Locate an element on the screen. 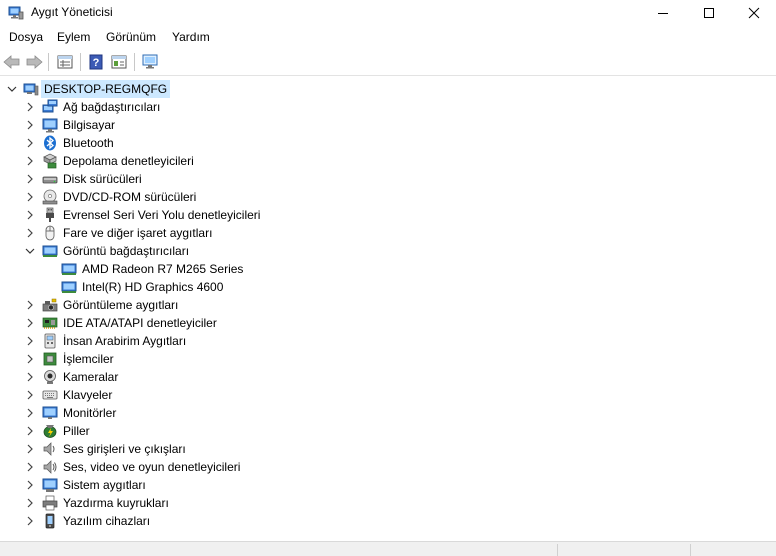 This screenshot has width=776, height=556. category-label: Sistem aygıtları is located at coordinates (104, 485).